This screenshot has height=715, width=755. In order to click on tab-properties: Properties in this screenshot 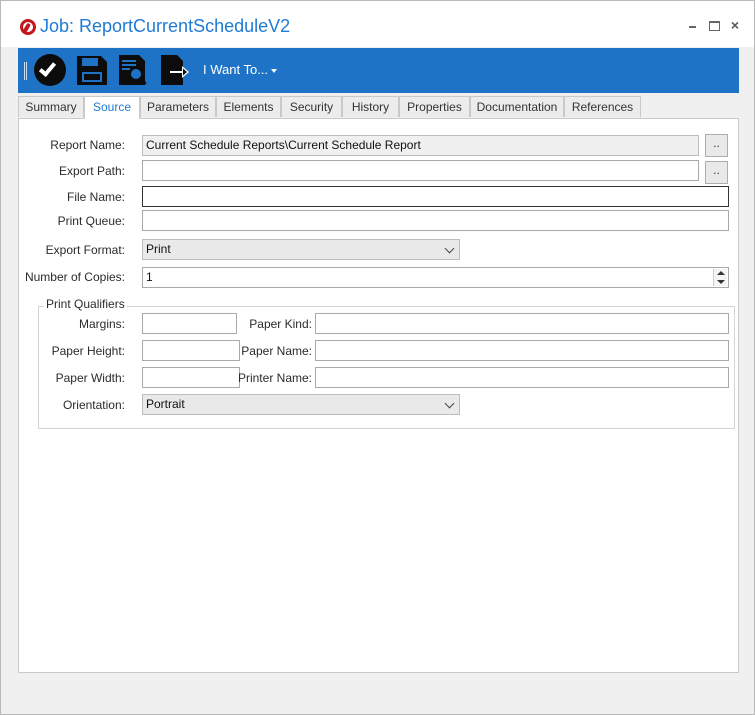, I will do `click(434, 106)`.